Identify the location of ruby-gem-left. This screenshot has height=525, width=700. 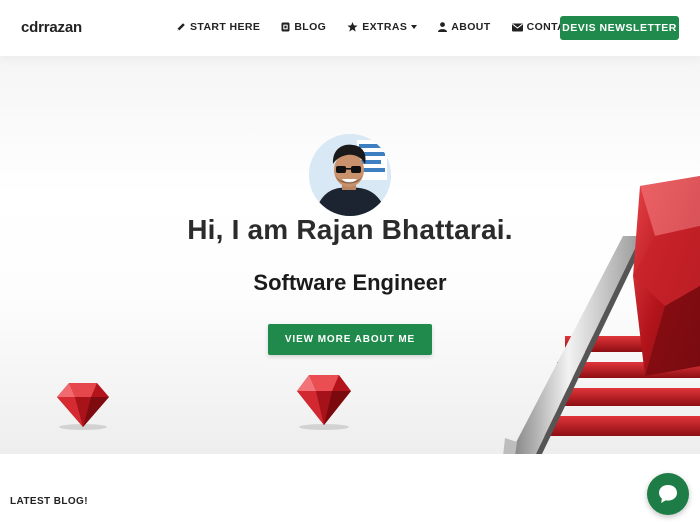
(83, 406).